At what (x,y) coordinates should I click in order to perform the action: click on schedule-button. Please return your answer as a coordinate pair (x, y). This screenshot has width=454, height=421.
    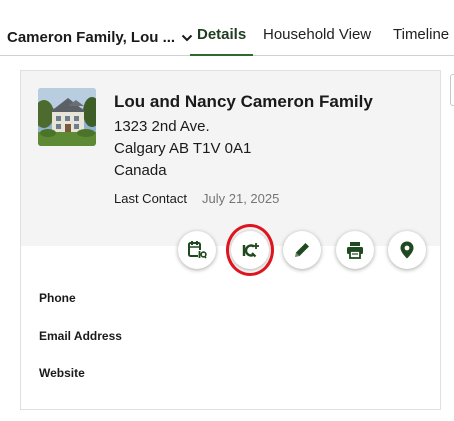
    Looking at the image, I should click on (197, 250).